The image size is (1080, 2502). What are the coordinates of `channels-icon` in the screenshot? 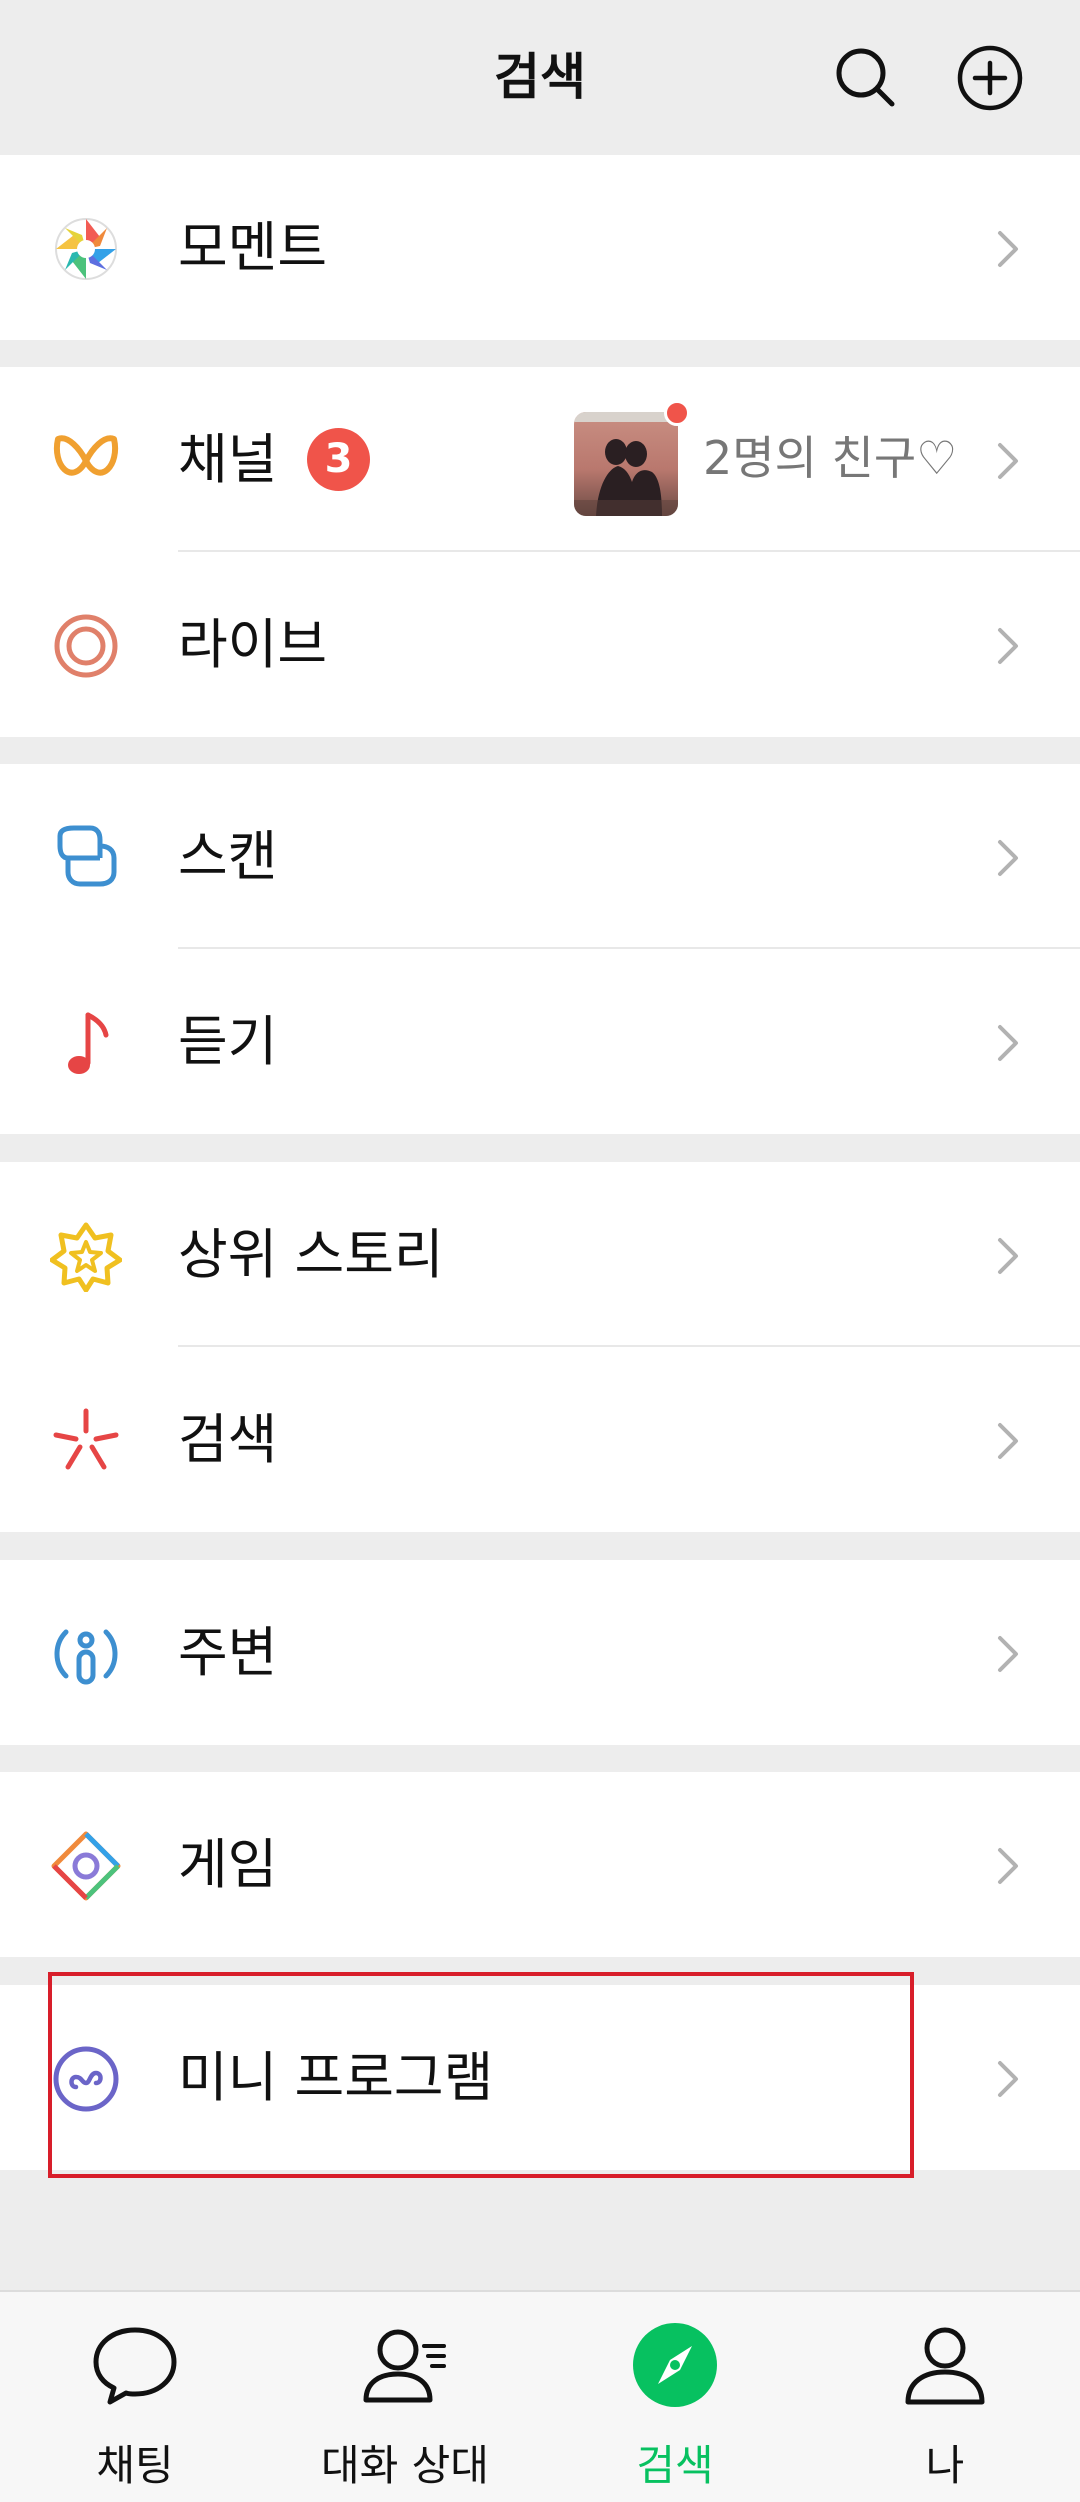 It's located at (86, 455).